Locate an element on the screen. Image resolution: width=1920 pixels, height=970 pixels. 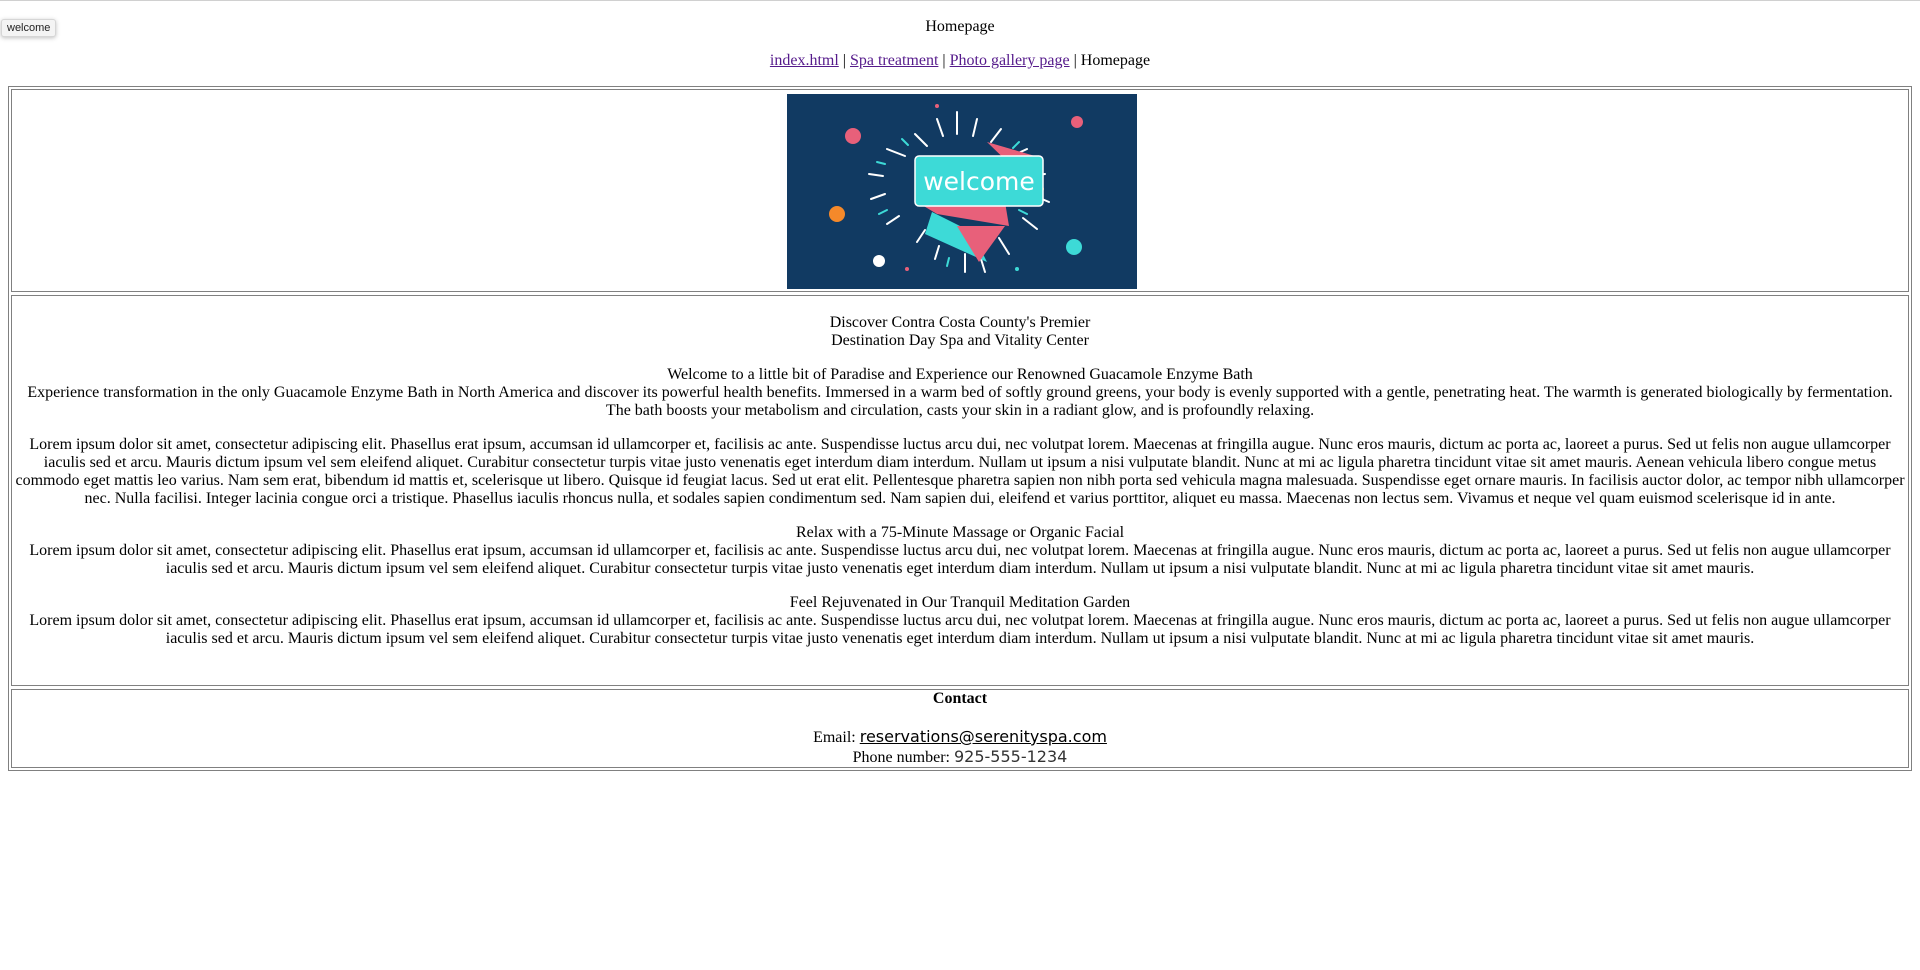
nav-current-homepage: Homepage is located at coordinates (1115, 60).